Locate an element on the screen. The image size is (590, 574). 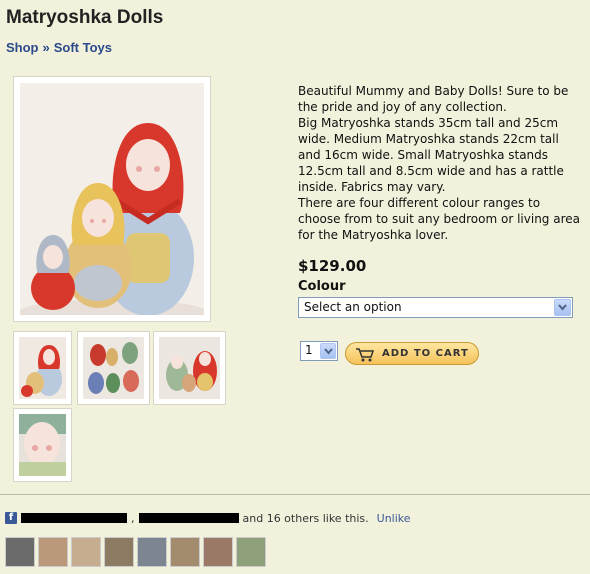
add-to-cart-button: ADD TO CART is located at coordinates (412, 353).